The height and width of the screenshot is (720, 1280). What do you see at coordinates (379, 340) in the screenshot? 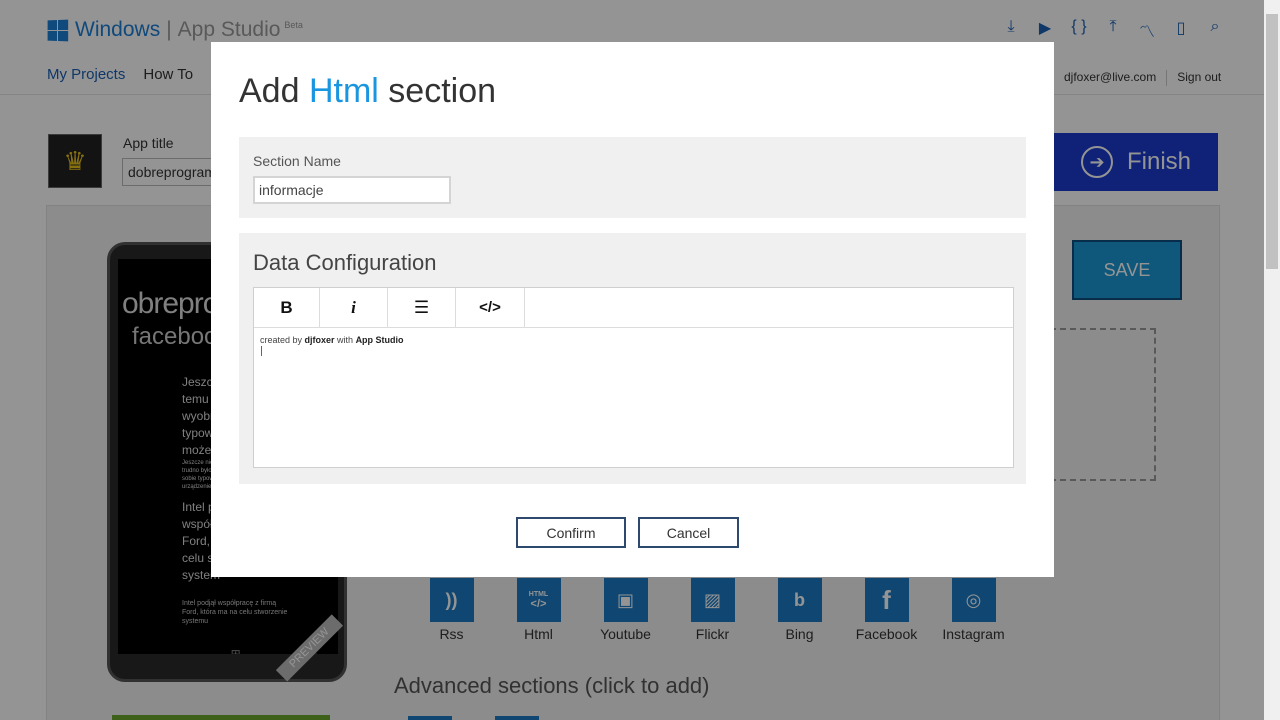
I see `editor-app-name: App Studio` at bounding box center [379, 340].